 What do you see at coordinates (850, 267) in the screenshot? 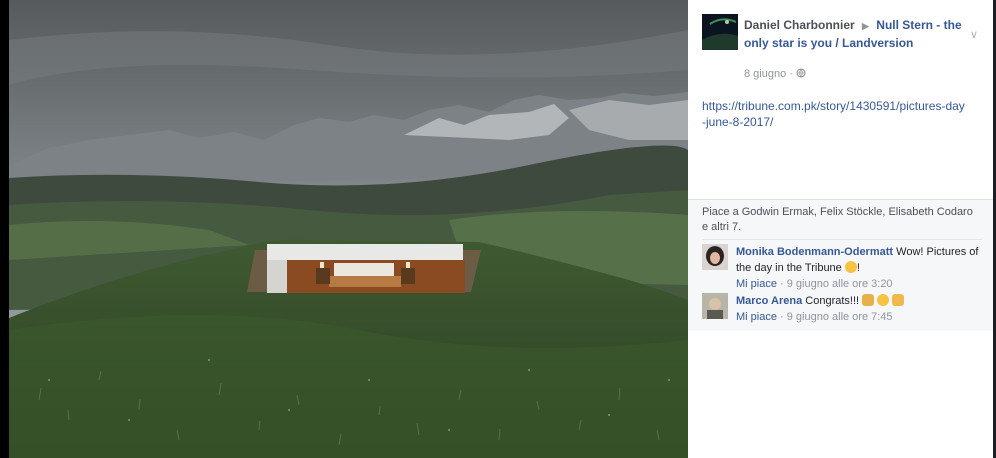
I see `heart-eyes-emoji-icon` at bounding box center [850, 267].